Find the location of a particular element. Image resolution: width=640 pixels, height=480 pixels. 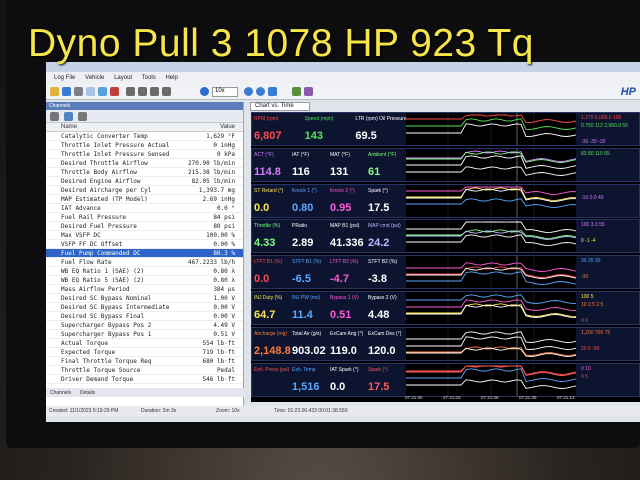

menu-help: Help is located at coordinates (171, 78).